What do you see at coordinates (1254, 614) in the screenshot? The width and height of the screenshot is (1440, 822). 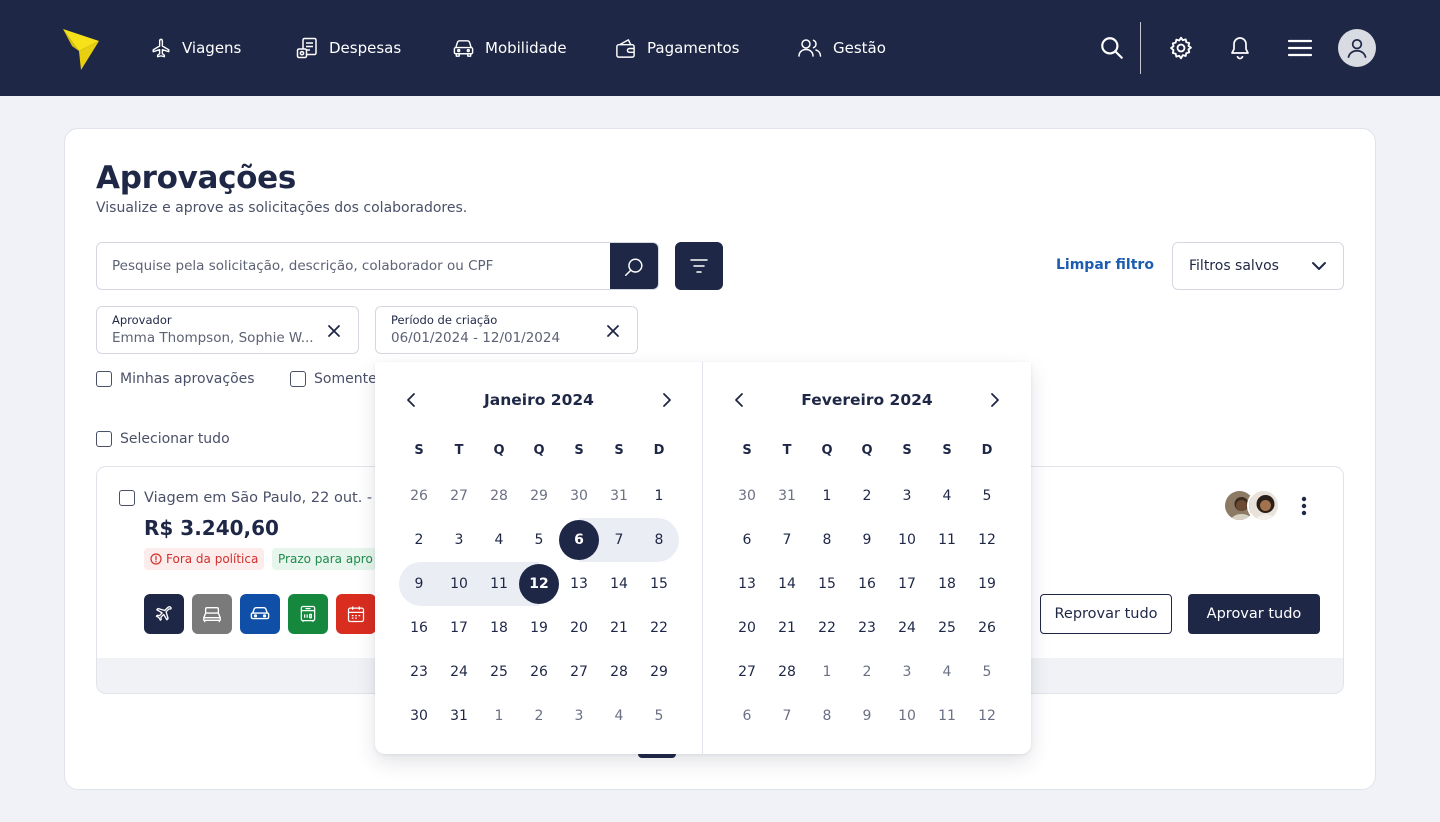 I see `approve-all-button: Aprovar tudo` at bounding box center [1254, 614].